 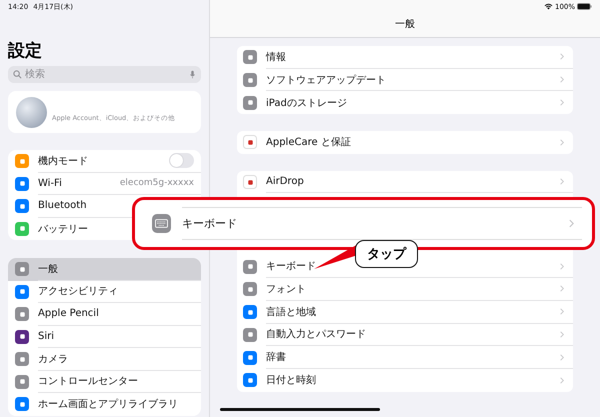 What do you see at coordinates (78, 291) in the screenshot?
I see `item-label: アクセシビリティ` at bounding box center [78, 291].